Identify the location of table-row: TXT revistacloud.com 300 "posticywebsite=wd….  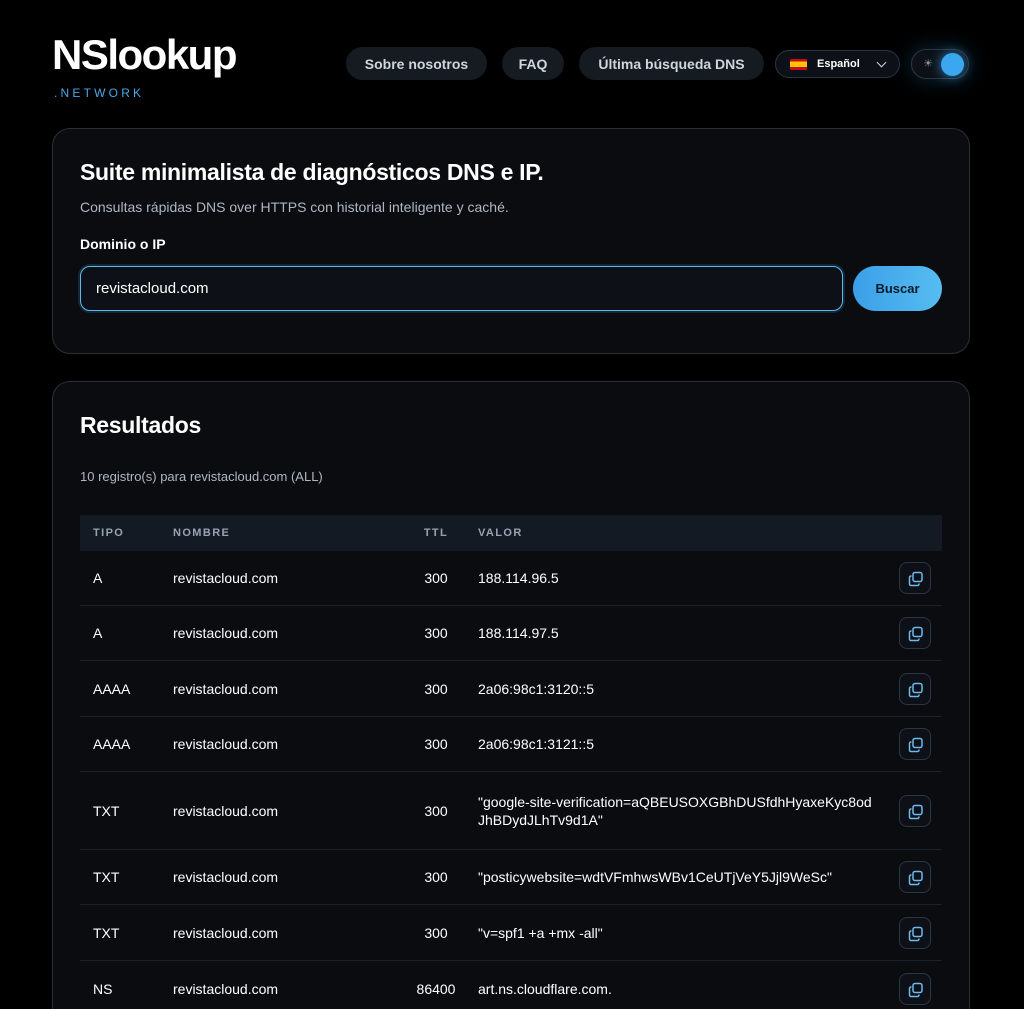
(511, 877).